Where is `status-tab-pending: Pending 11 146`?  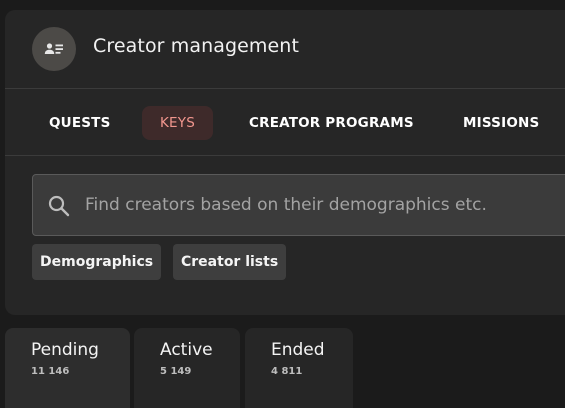
status-tab-pending: Pending 11 146 is located at coordinates (67, 368).